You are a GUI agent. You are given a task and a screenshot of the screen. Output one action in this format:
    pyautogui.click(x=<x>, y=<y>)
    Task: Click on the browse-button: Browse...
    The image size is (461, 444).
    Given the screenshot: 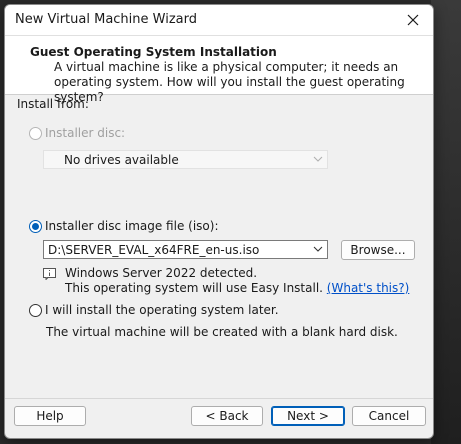 What is the action you would take?
    pyautogui.click(x=378, y=250)
    